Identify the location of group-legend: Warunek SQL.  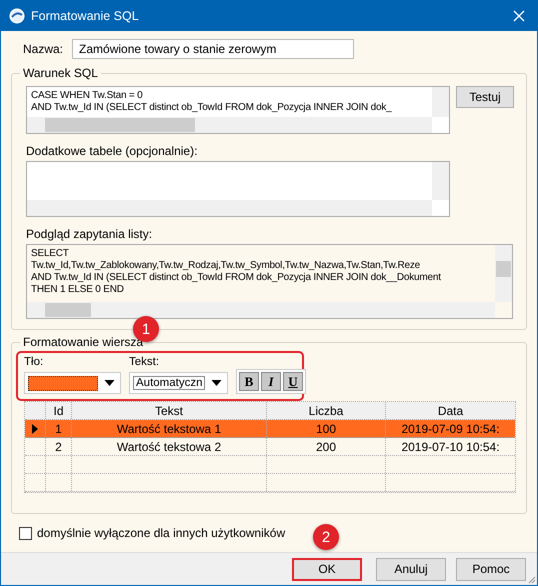
(60, 73).